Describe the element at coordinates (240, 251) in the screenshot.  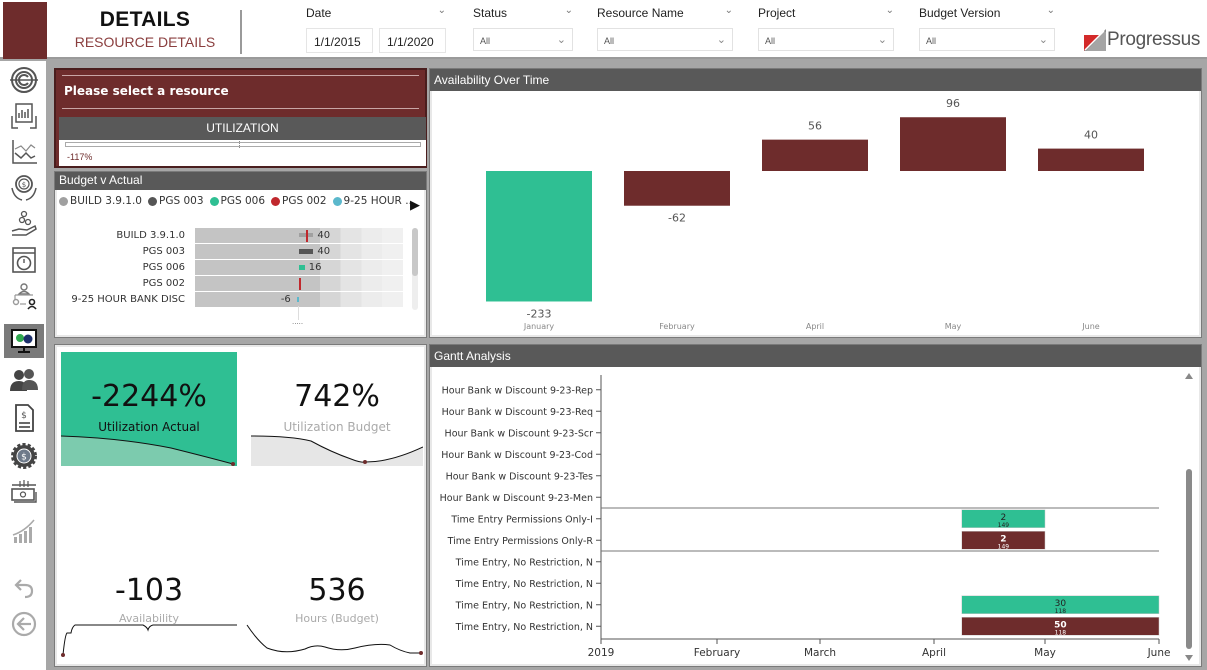
I see `bullet-row: PGS 003 40` at that location.